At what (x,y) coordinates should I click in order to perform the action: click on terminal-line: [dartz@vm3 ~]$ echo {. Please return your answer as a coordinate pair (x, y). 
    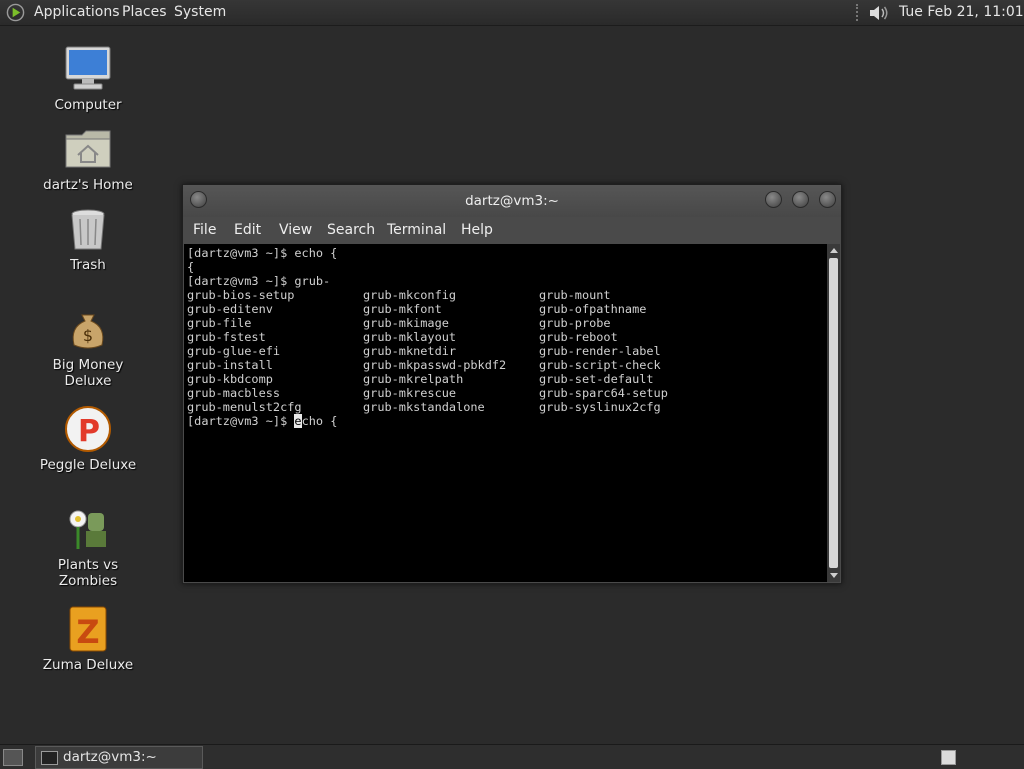
    Looking at the image, I should click on (262, 253).